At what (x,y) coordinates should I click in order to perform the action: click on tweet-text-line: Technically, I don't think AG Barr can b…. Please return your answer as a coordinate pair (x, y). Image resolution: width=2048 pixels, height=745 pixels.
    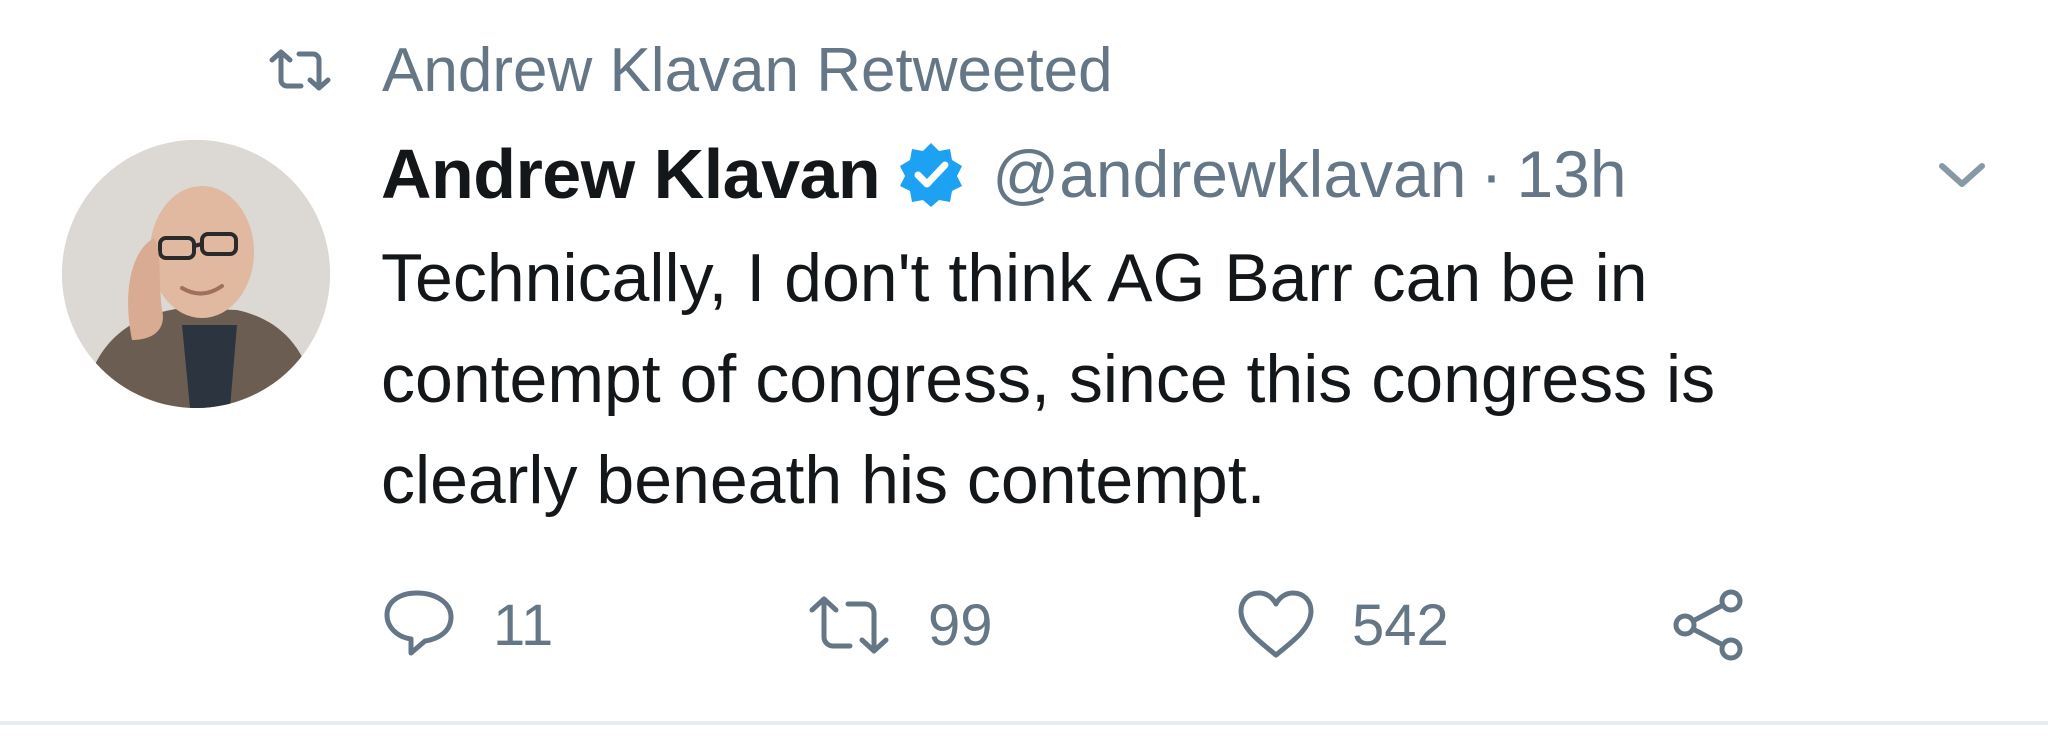
    Looking at the image, I should click on (1014, 278).